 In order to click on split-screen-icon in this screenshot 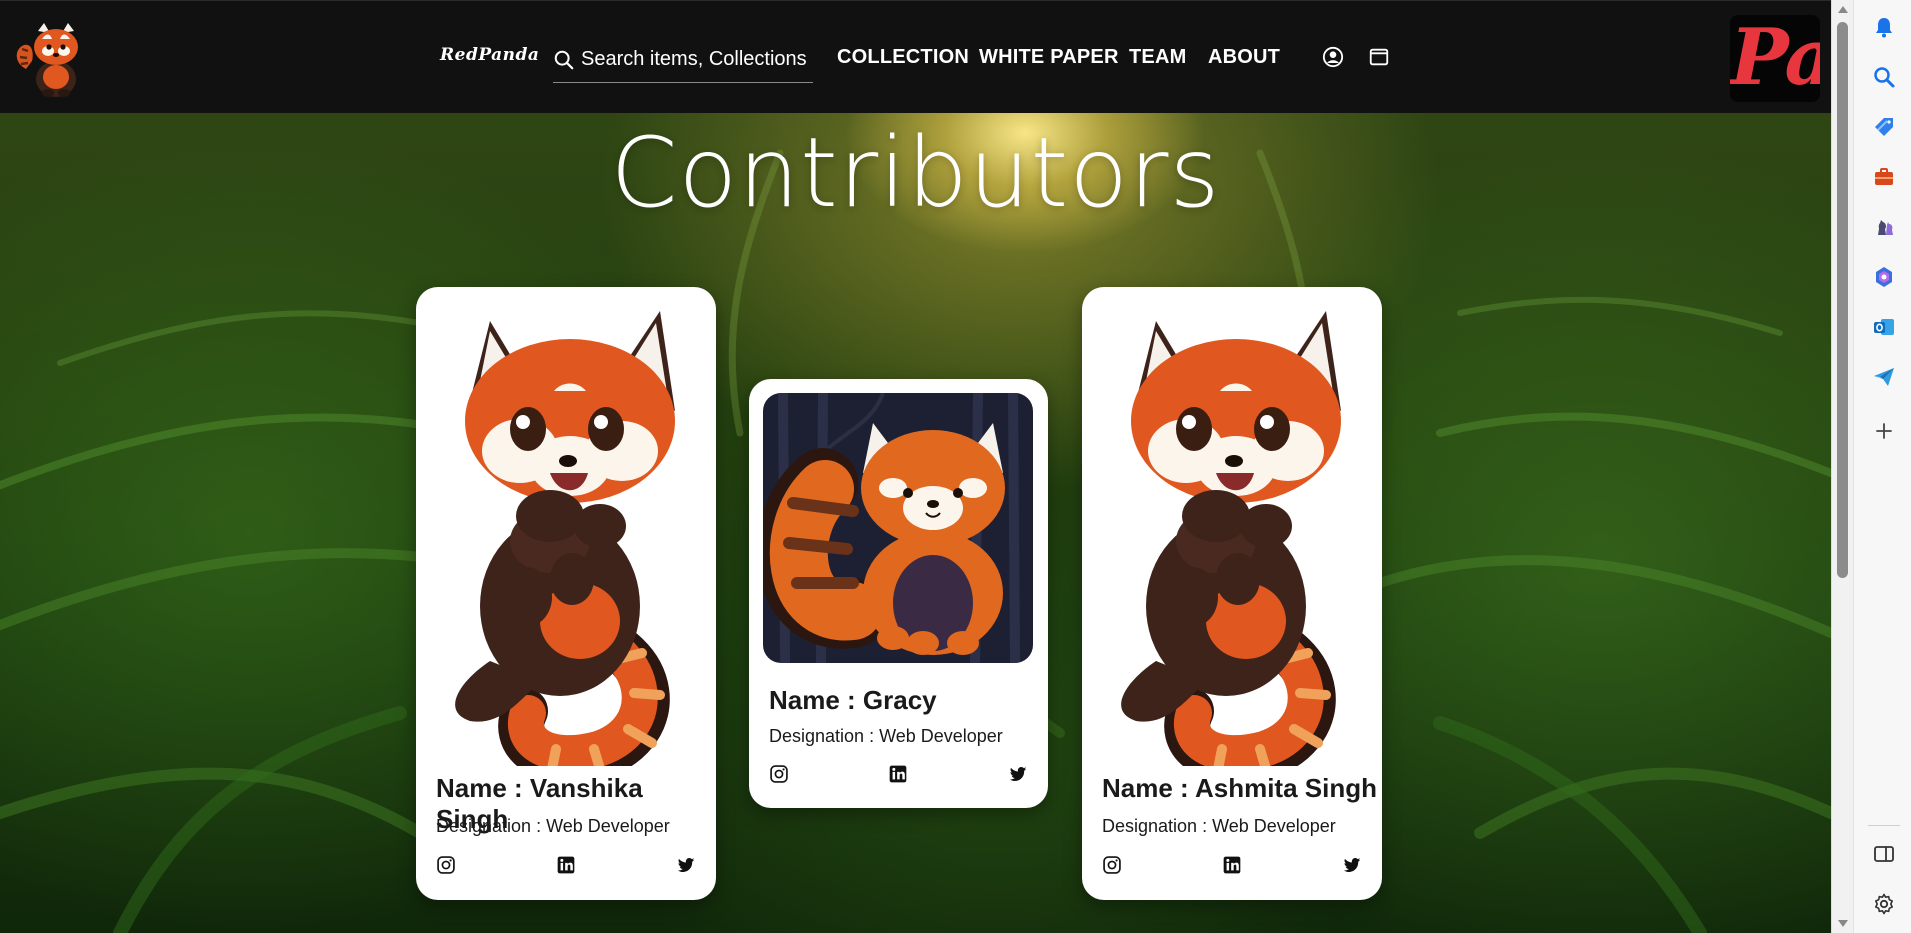, I will do `click(1884, 854)`.